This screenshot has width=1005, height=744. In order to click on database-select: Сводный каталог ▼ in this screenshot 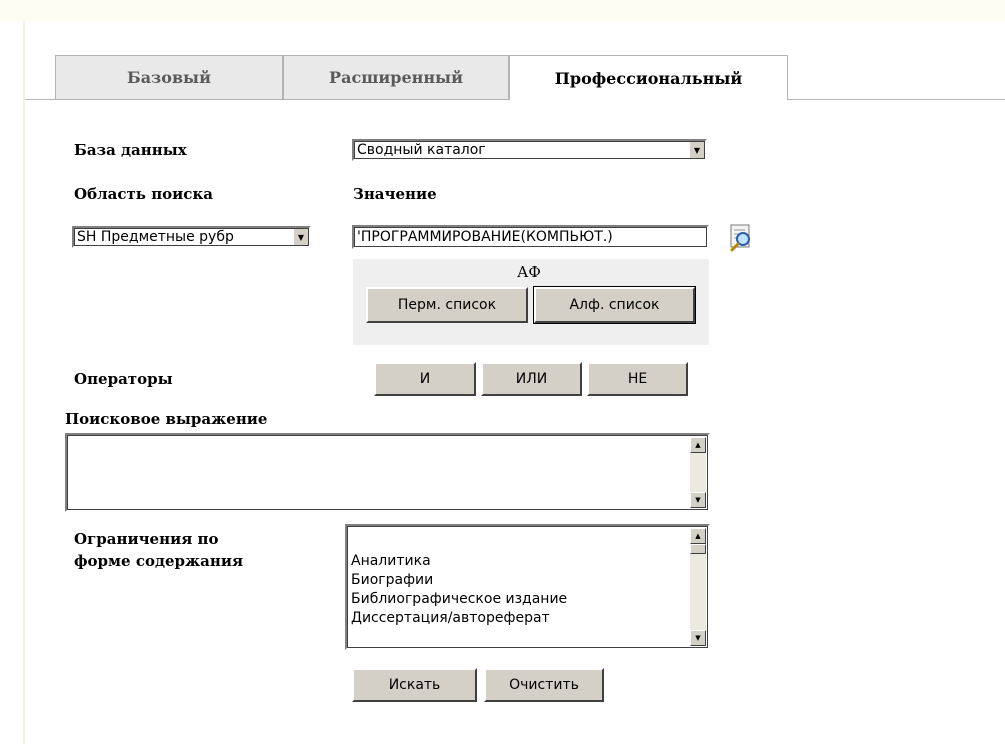, I will do `click(529, 150)`.